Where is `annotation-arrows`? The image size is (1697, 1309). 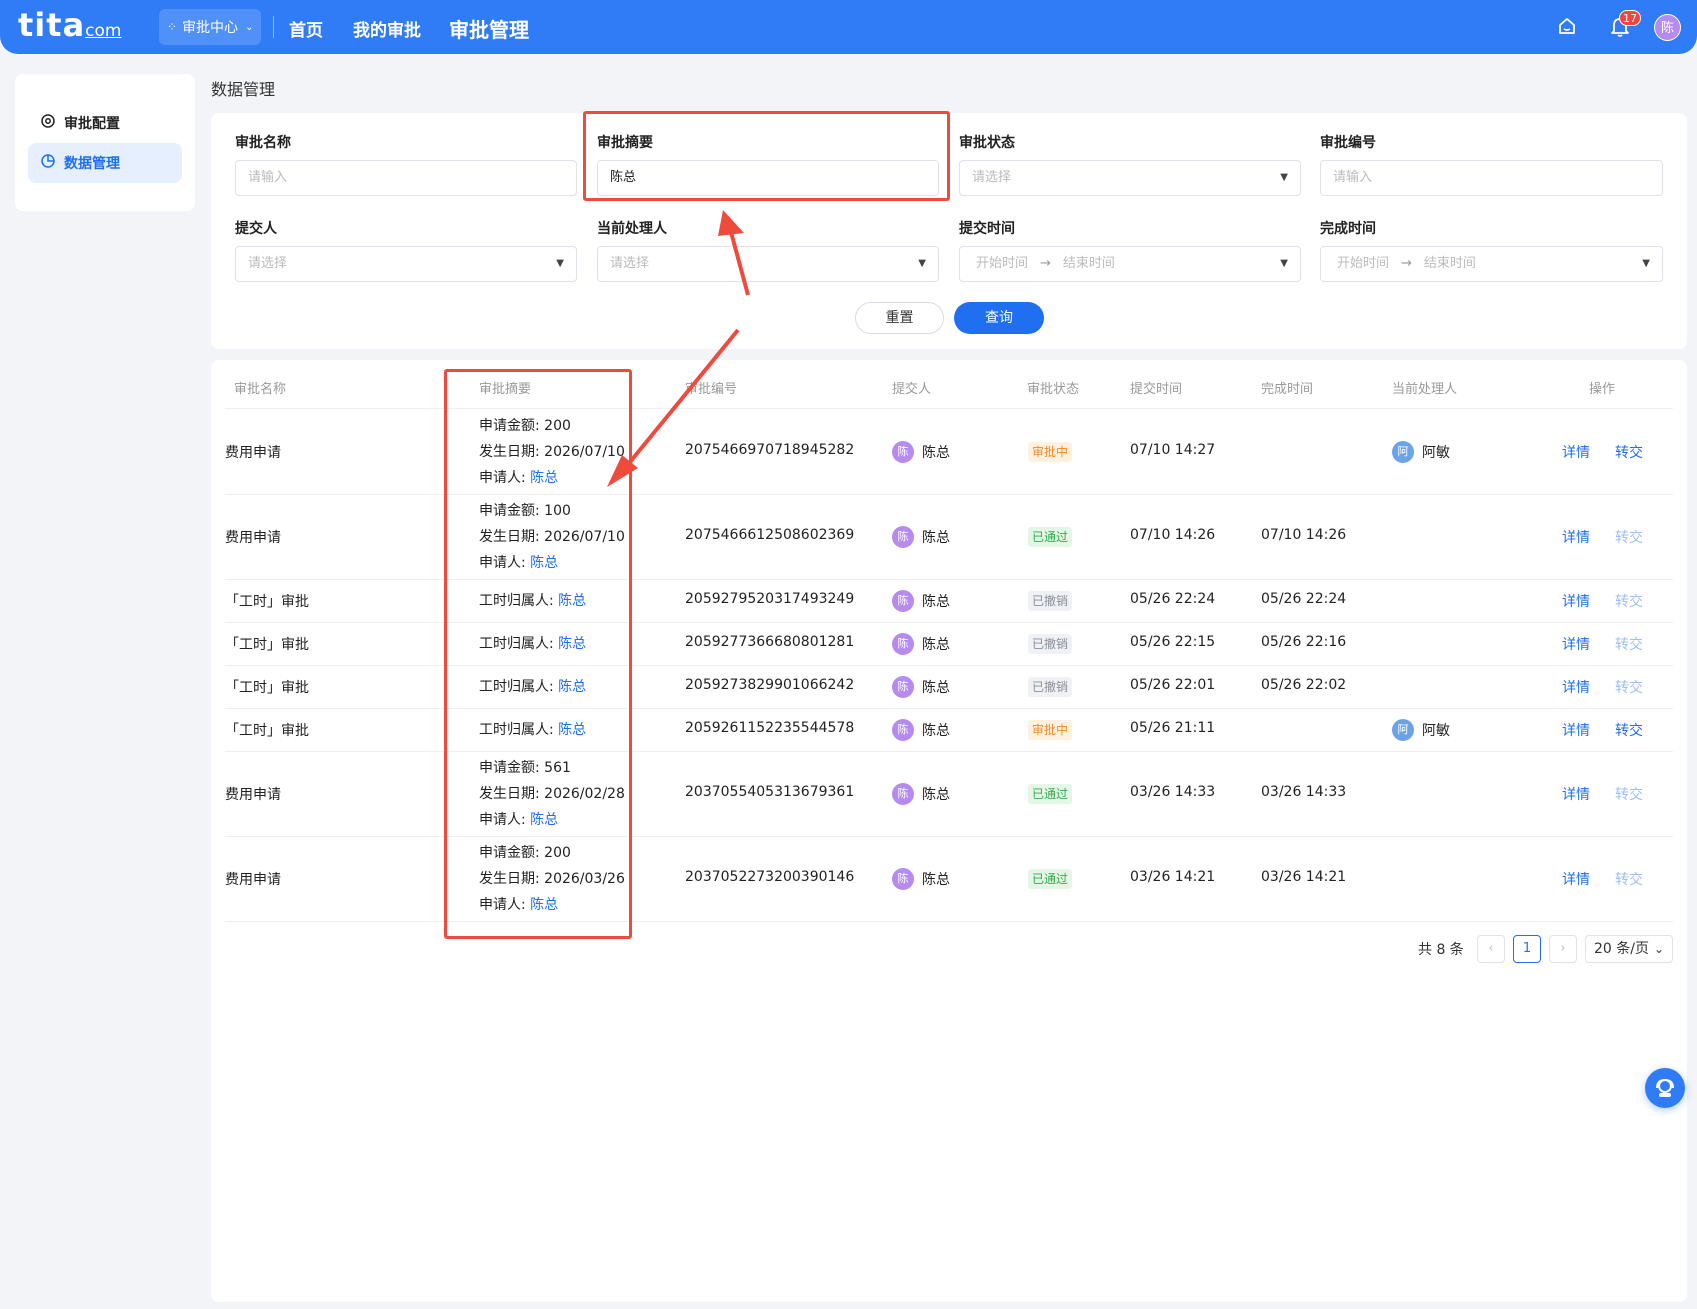
annotation-arrows is located at coordinates (678, 348).